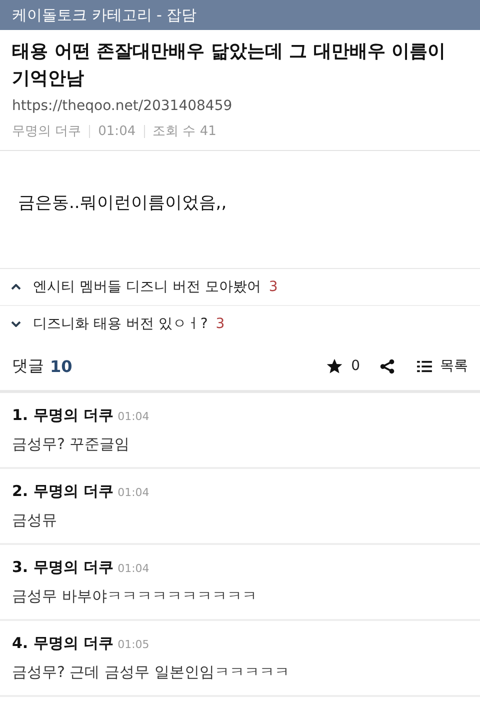 This screenshot has height=703, width=480. Describe the element at coordinates (47, 131) in the screenshot. I see `author-name: 무명의 더쿠` at that location.